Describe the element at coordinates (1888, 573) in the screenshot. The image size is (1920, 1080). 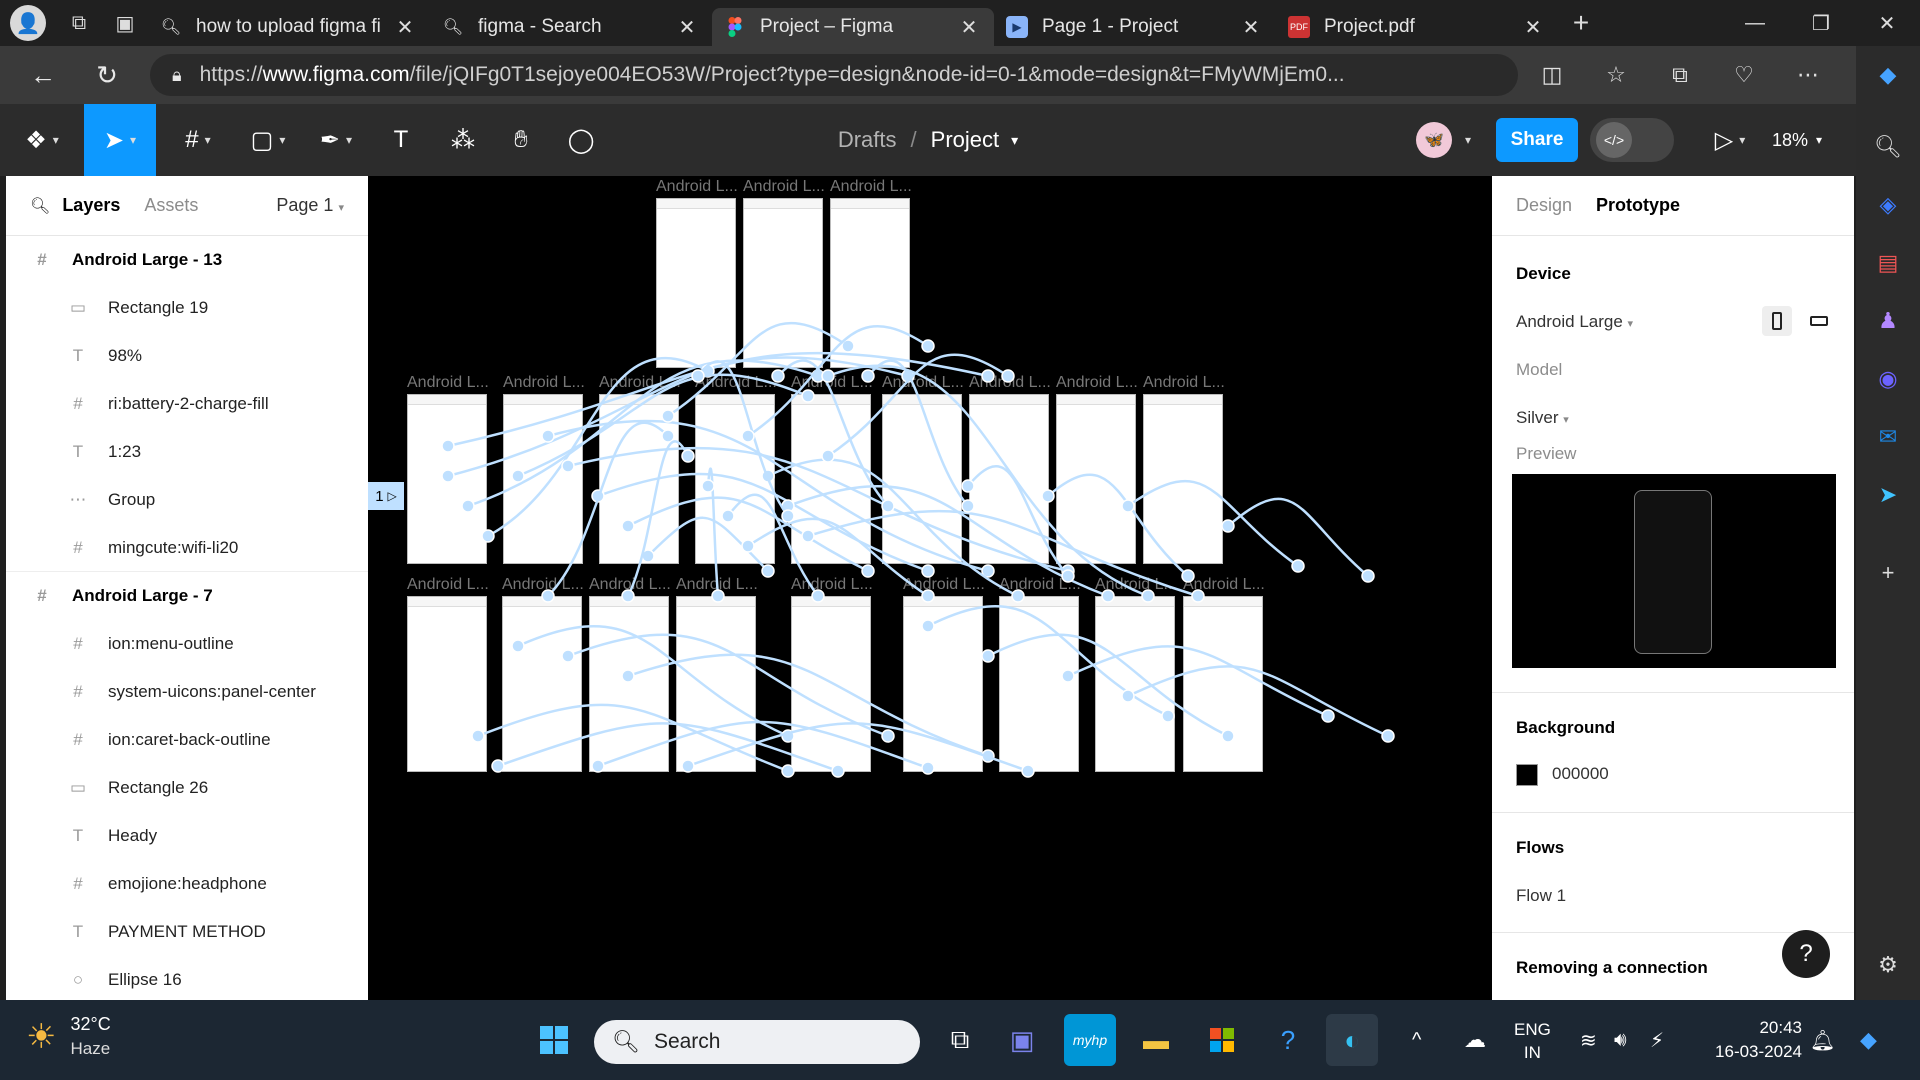
I see `add-sidebar-item-icon: +` at that location.